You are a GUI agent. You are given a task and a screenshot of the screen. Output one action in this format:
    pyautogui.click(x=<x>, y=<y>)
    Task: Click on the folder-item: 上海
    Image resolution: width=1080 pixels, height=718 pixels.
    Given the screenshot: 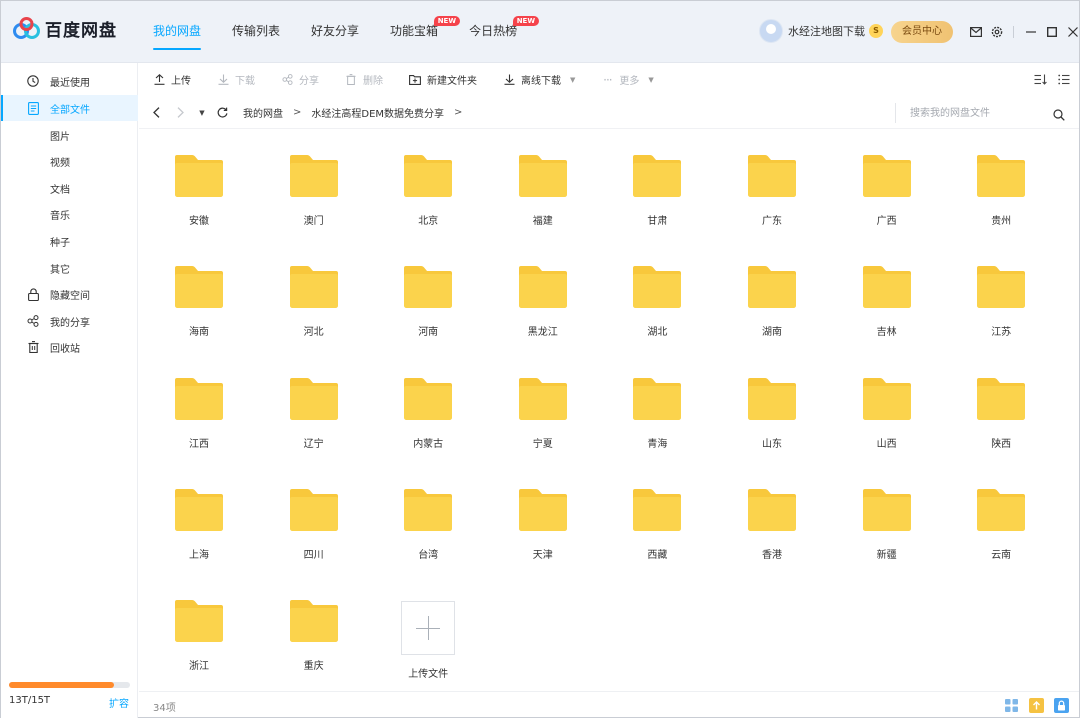 What is the action you would take?
    pyautogui.click(x=199, y=525)
    